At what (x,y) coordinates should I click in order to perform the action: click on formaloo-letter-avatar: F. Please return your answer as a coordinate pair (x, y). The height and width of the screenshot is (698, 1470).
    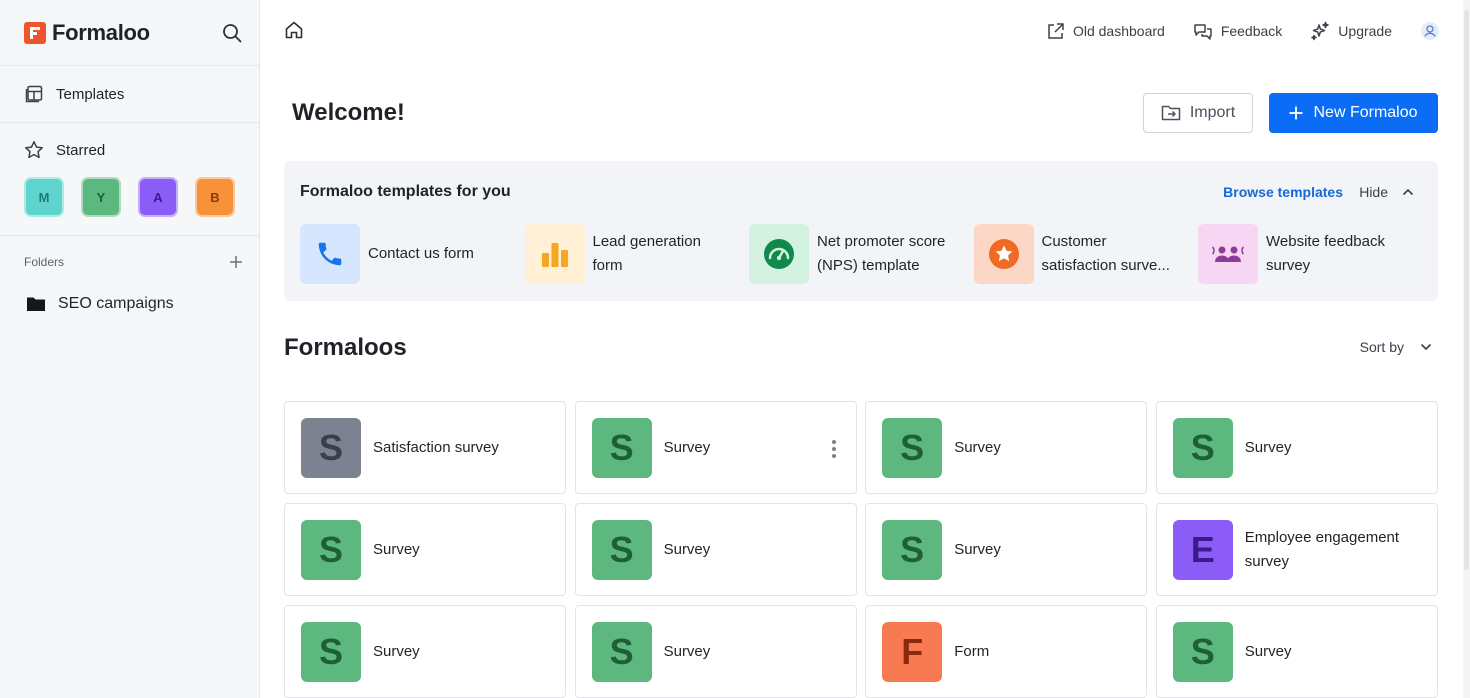
    Looking at the image, I should click on (912, 651).